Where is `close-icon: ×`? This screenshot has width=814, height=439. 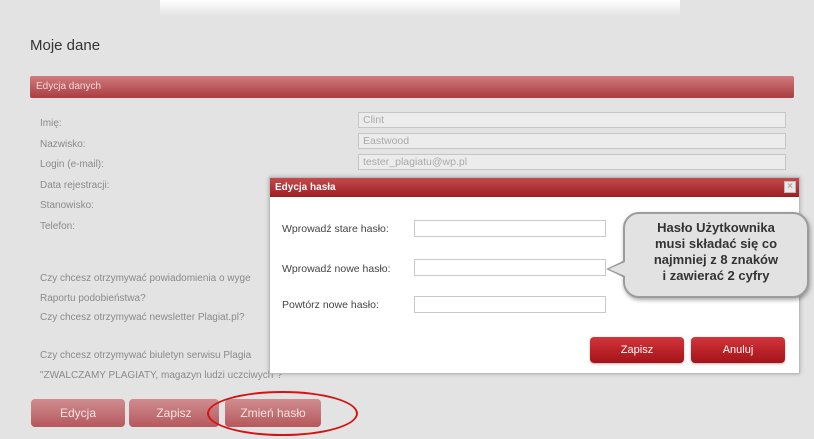 close-icon: × is located at coordinates (790, 187).